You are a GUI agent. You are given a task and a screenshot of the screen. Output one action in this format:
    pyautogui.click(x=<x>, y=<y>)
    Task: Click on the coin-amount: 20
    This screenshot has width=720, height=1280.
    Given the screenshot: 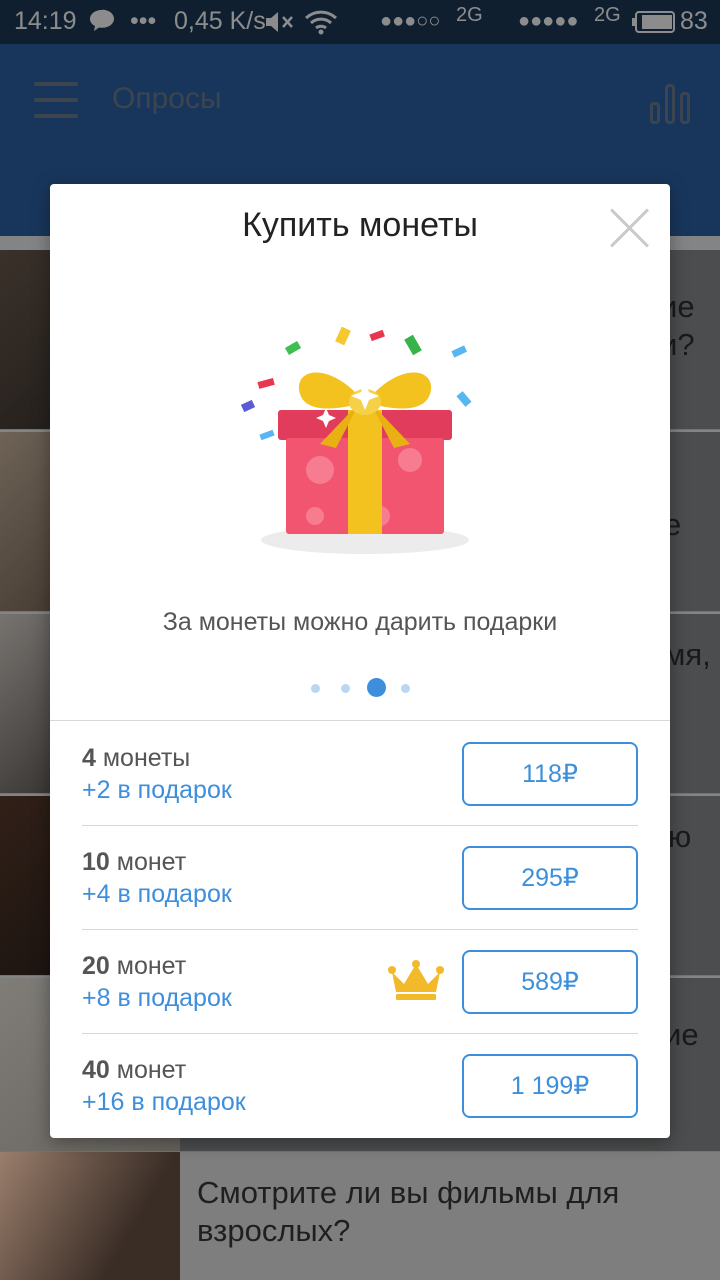 What is the action you would take?
    pyautogui.click(x=96, y=966)
    